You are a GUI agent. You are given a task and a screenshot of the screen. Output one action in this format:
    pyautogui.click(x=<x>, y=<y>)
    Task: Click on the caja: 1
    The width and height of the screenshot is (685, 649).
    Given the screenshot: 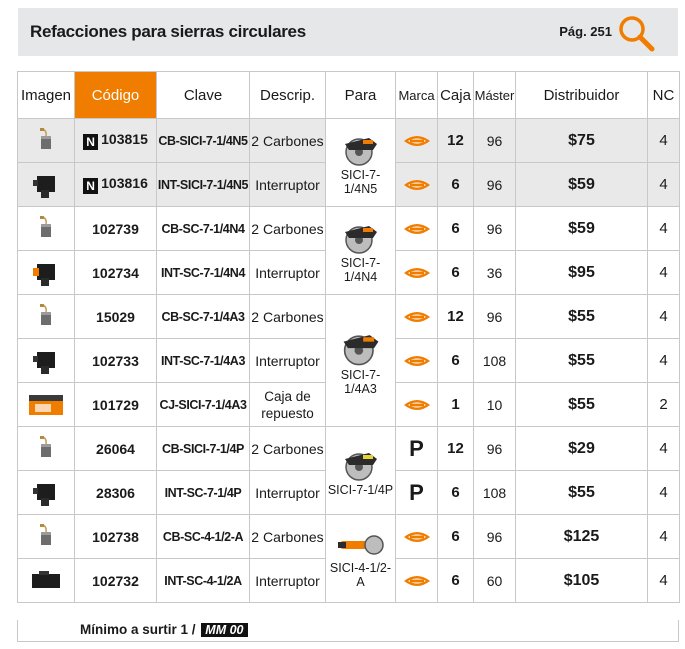 What is the action you would take?
    pyautogui.click(x=455, y=404)
    